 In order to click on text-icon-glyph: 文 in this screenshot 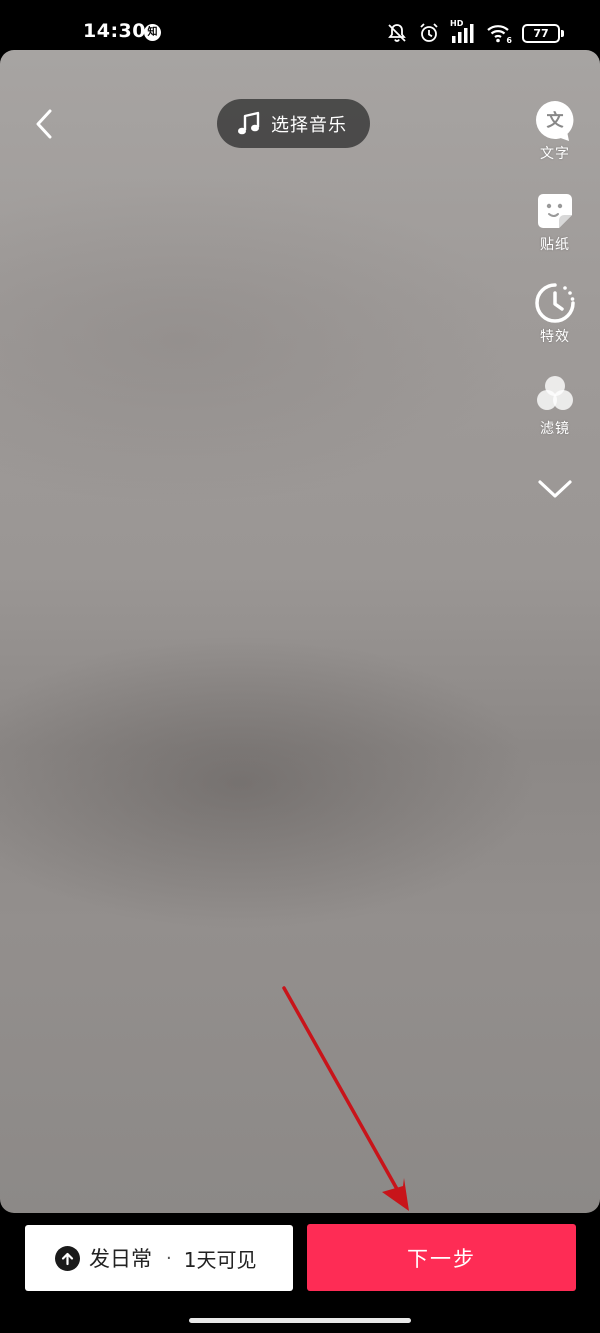, I will do `click(556, 120)`.